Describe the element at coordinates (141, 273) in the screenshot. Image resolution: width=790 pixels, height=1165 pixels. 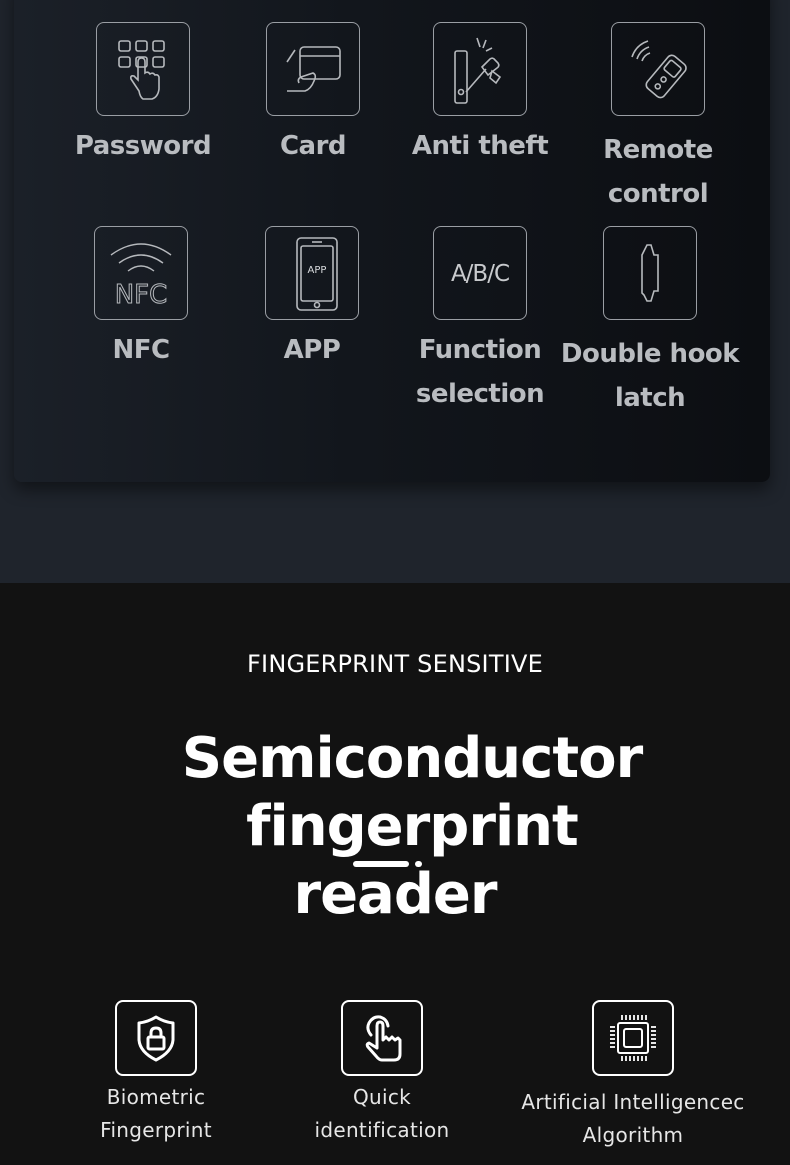
I see `nfc-icon: NFC` at that location.